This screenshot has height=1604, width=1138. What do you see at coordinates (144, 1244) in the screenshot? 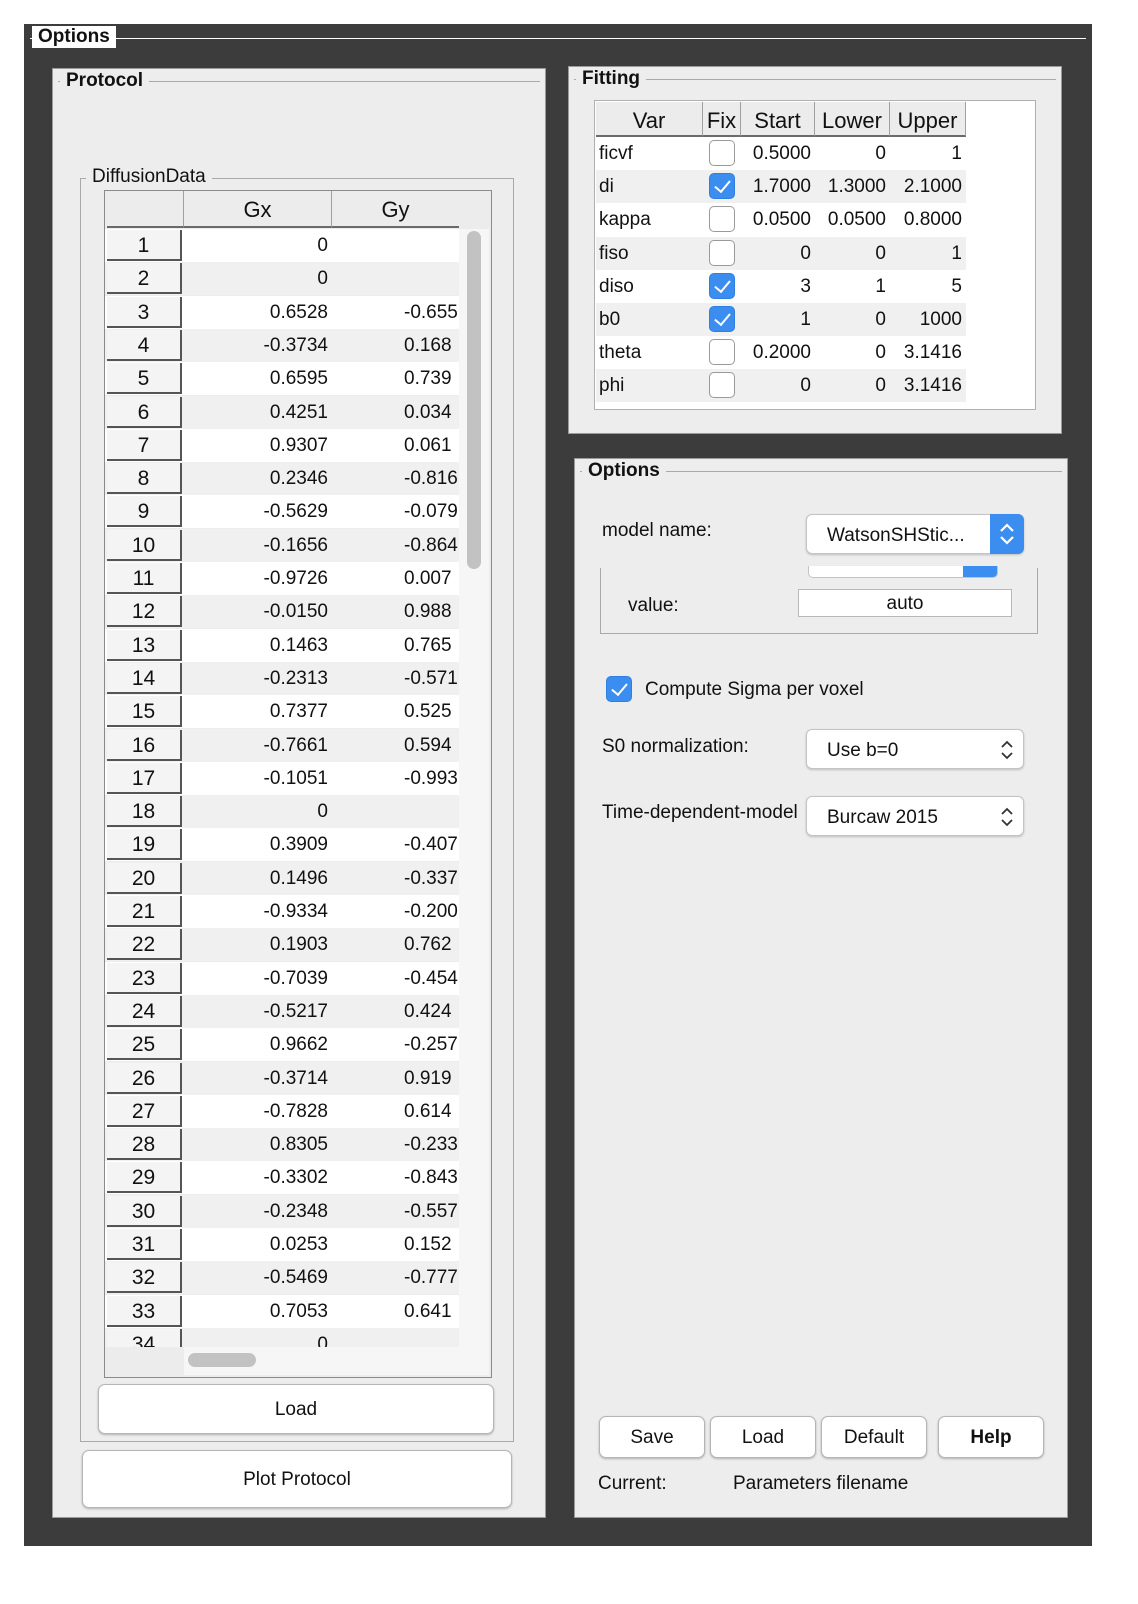
I see `row-header: 31` at bounding box center [144, 1244].